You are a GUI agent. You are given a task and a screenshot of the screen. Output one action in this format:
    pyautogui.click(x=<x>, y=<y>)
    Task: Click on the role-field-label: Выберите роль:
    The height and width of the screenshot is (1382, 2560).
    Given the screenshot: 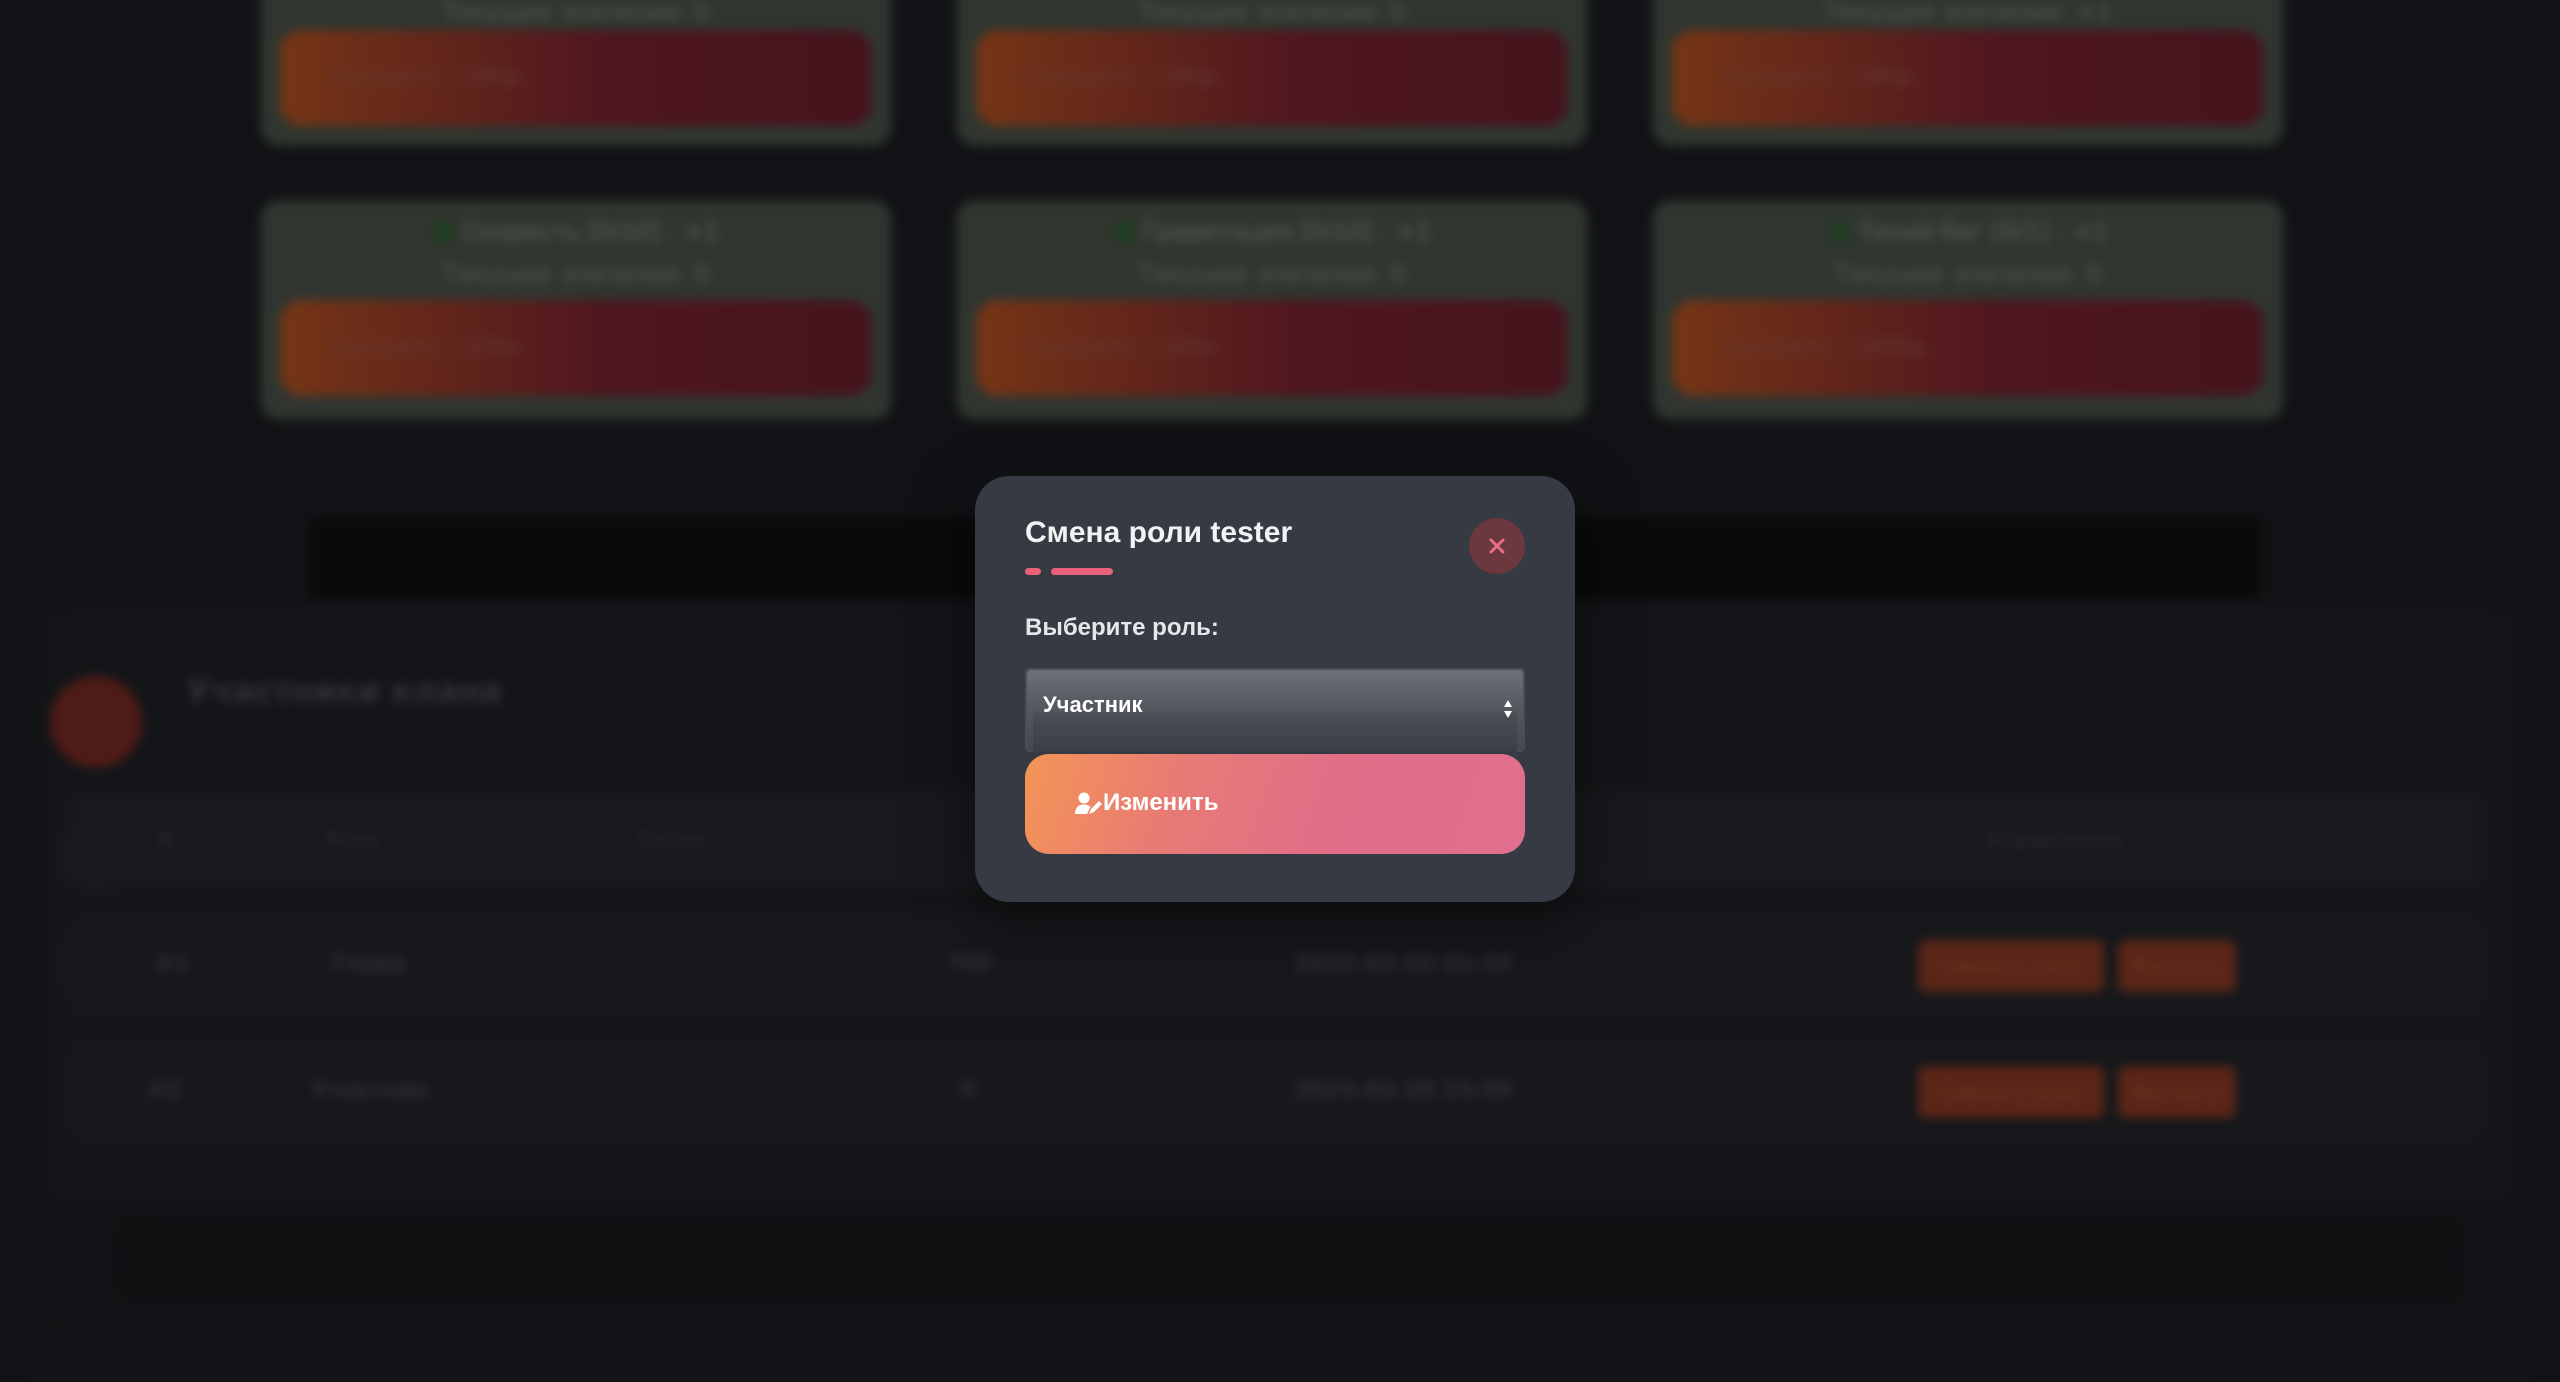 What is the action you would take?
    pyautogui.click(x=1122, y=627)
    